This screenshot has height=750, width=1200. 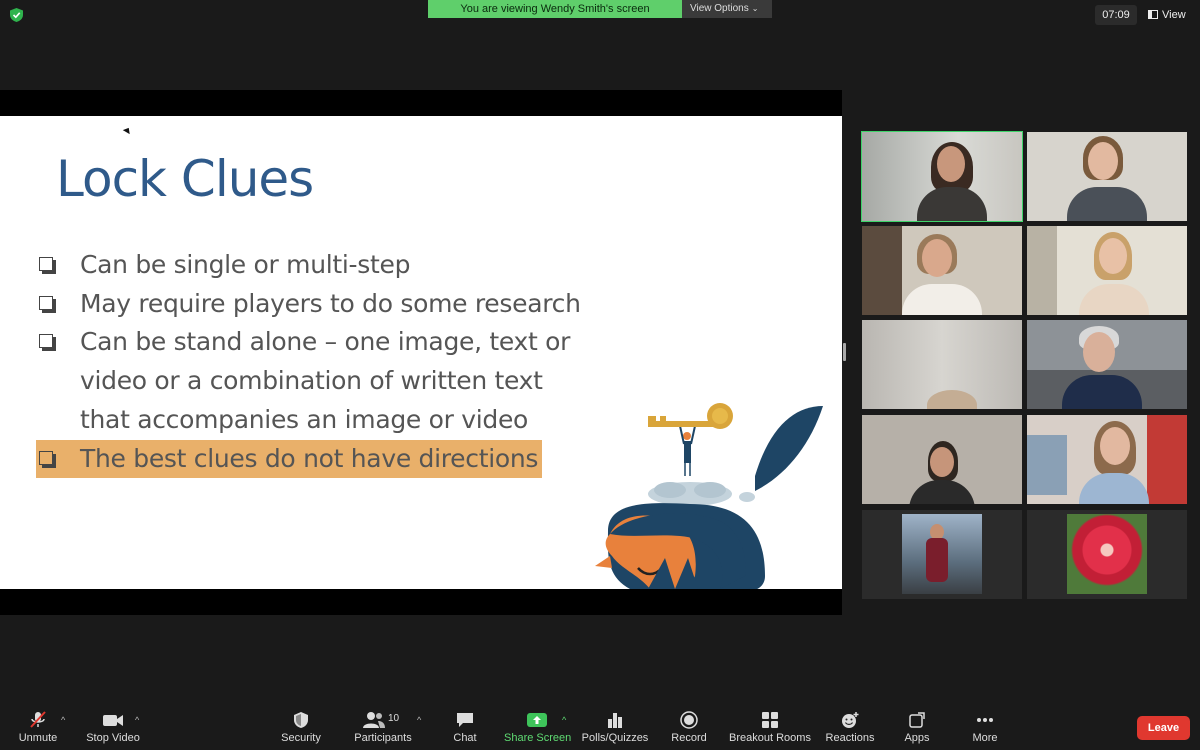 What do you see at coordinates (374, 720) in the screenshot?
I see `people-icon` at bounding box center [374, 720].